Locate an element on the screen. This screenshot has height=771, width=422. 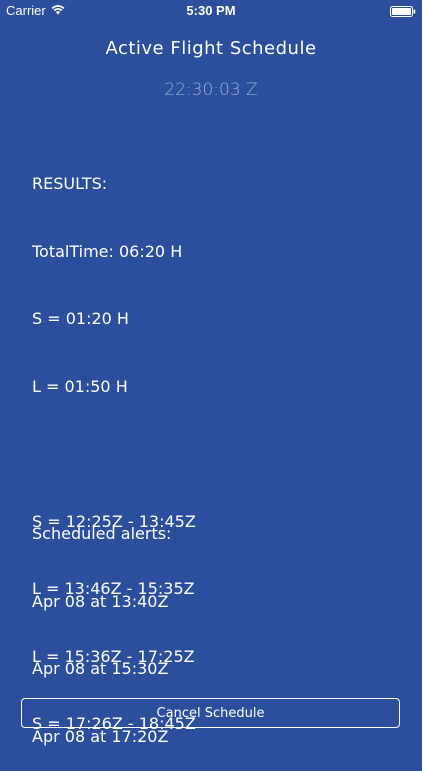
summary-line: S = 01:20 H is located at coordinates (80, 318).